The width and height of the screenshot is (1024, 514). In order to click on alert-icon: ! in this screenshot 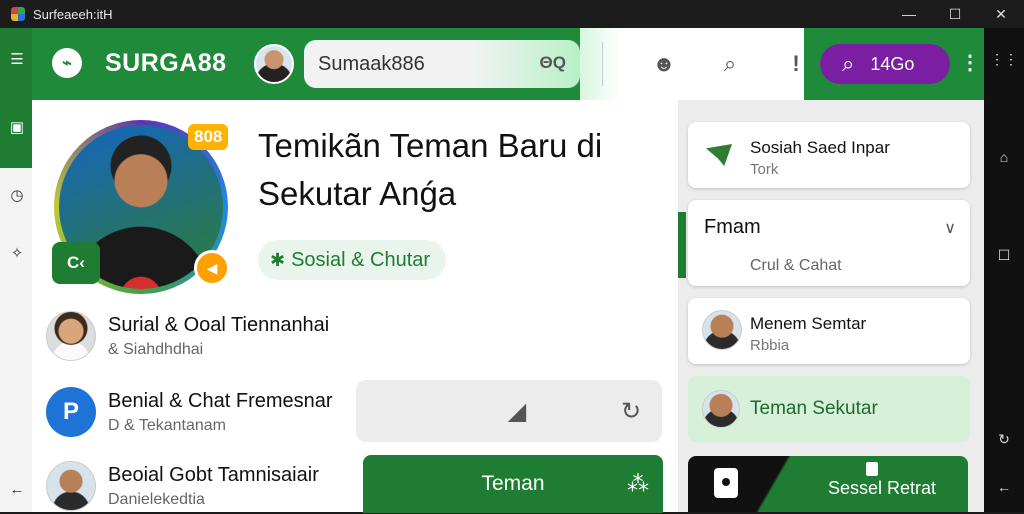, I will do `click(796, 64)`.